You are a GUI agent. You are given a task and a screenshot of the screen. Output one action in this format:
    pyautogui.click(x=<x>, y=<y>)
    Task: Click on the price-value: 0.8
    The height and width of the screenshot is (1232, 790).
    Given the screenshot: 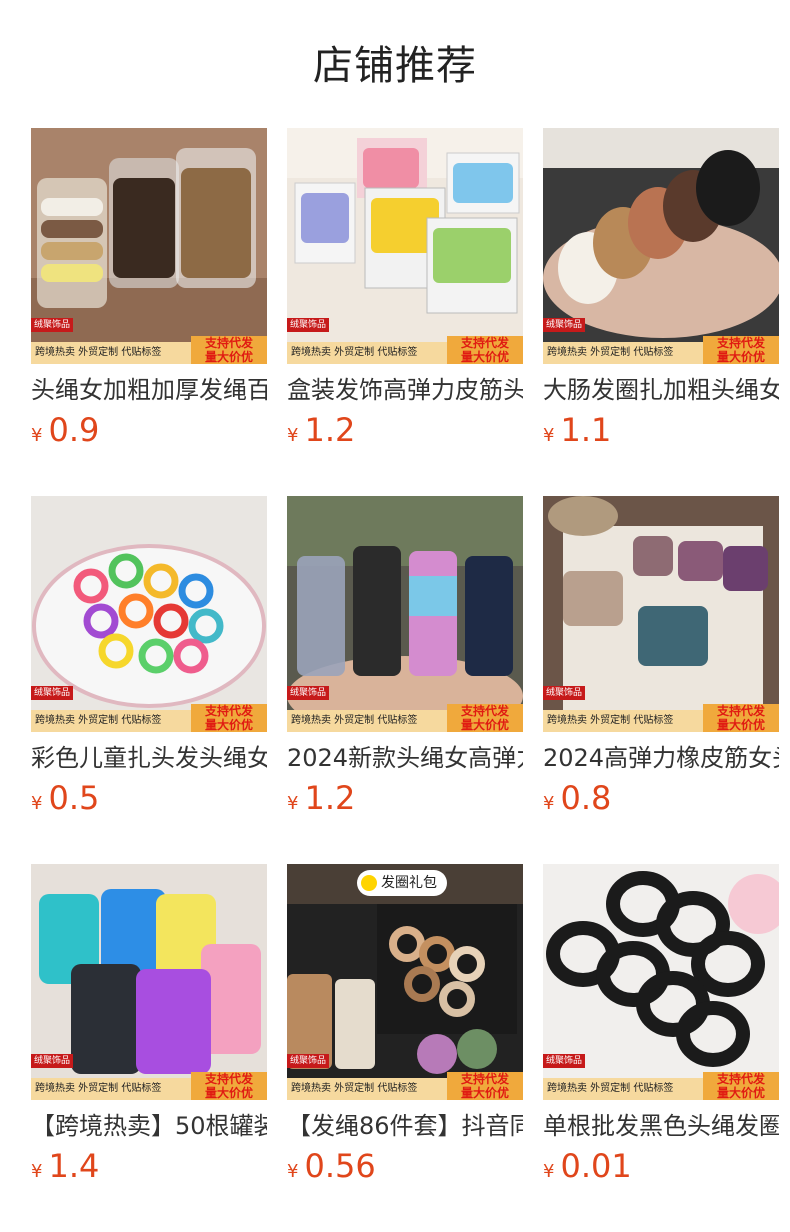 What is the action you would take?
    pyautogui.click(x=586, y=798)
    